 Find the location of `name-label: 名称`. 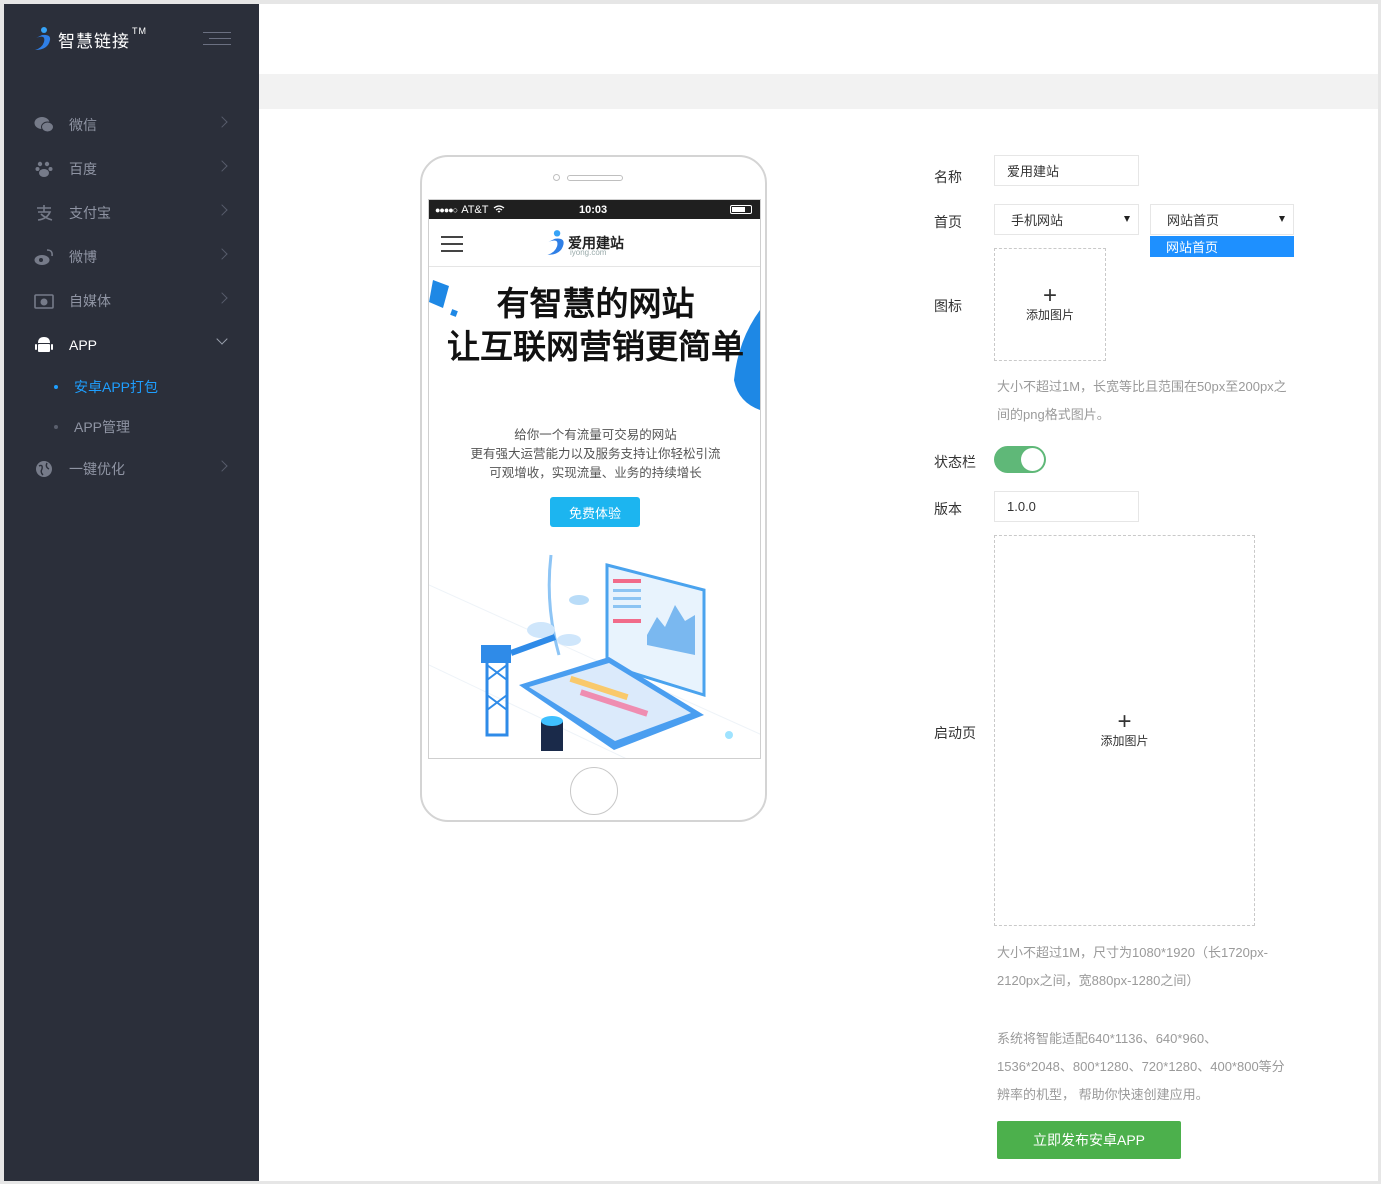

name-label: 名称 is located at coordinates (948, 177).